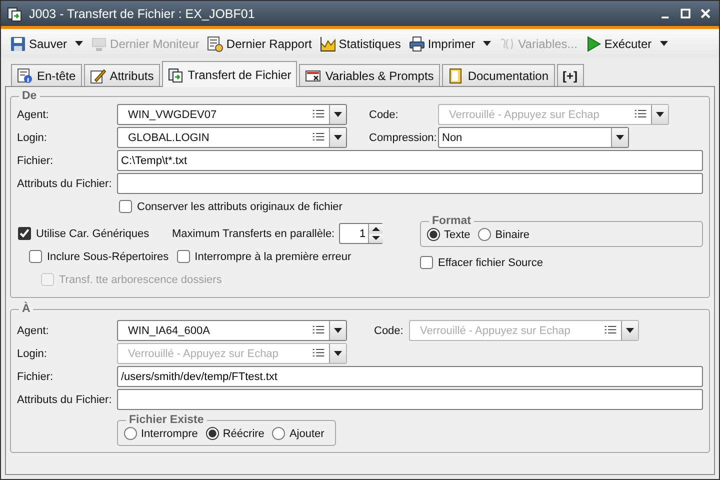  Describe the element at coordinates (239, 206) in the screenshot. I see `checkbox-label: Conserver les attributs originaux de fichier` at that location.